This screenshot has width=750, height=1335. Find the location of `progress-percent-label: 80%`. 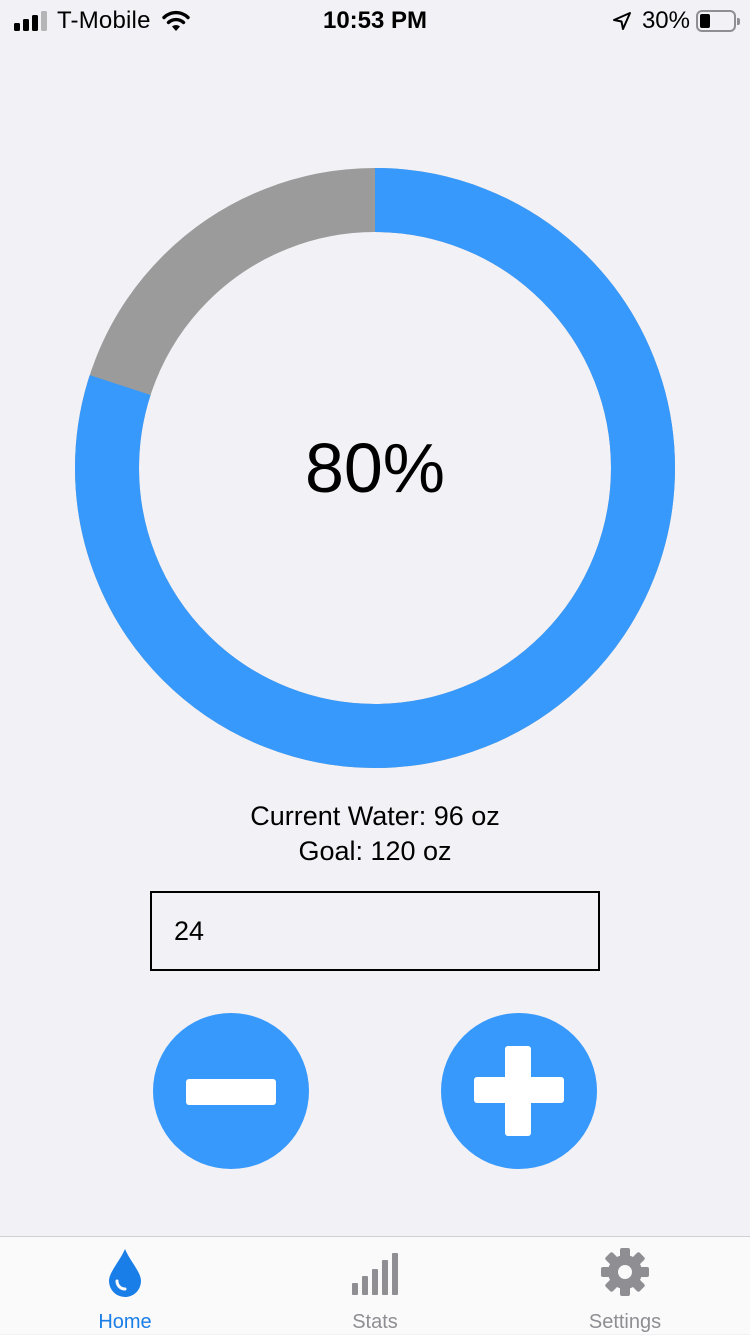

progress-percent-label: 80% is located at coordinates (375, 468).